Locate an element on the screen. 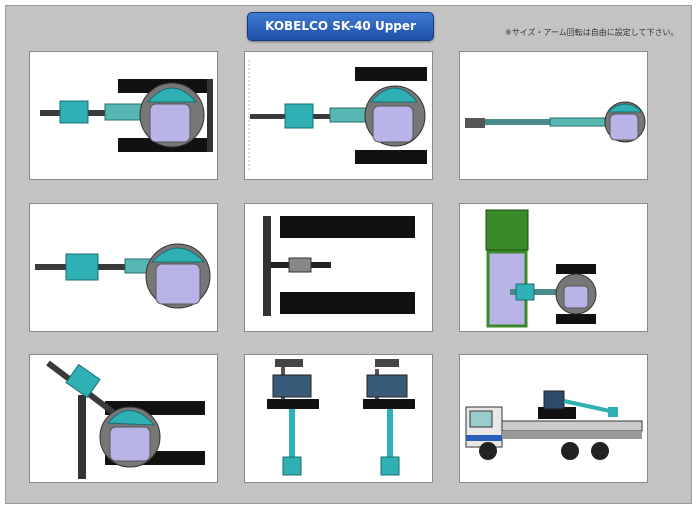  thumb-tracks-only is located at coordinates (338, 267).